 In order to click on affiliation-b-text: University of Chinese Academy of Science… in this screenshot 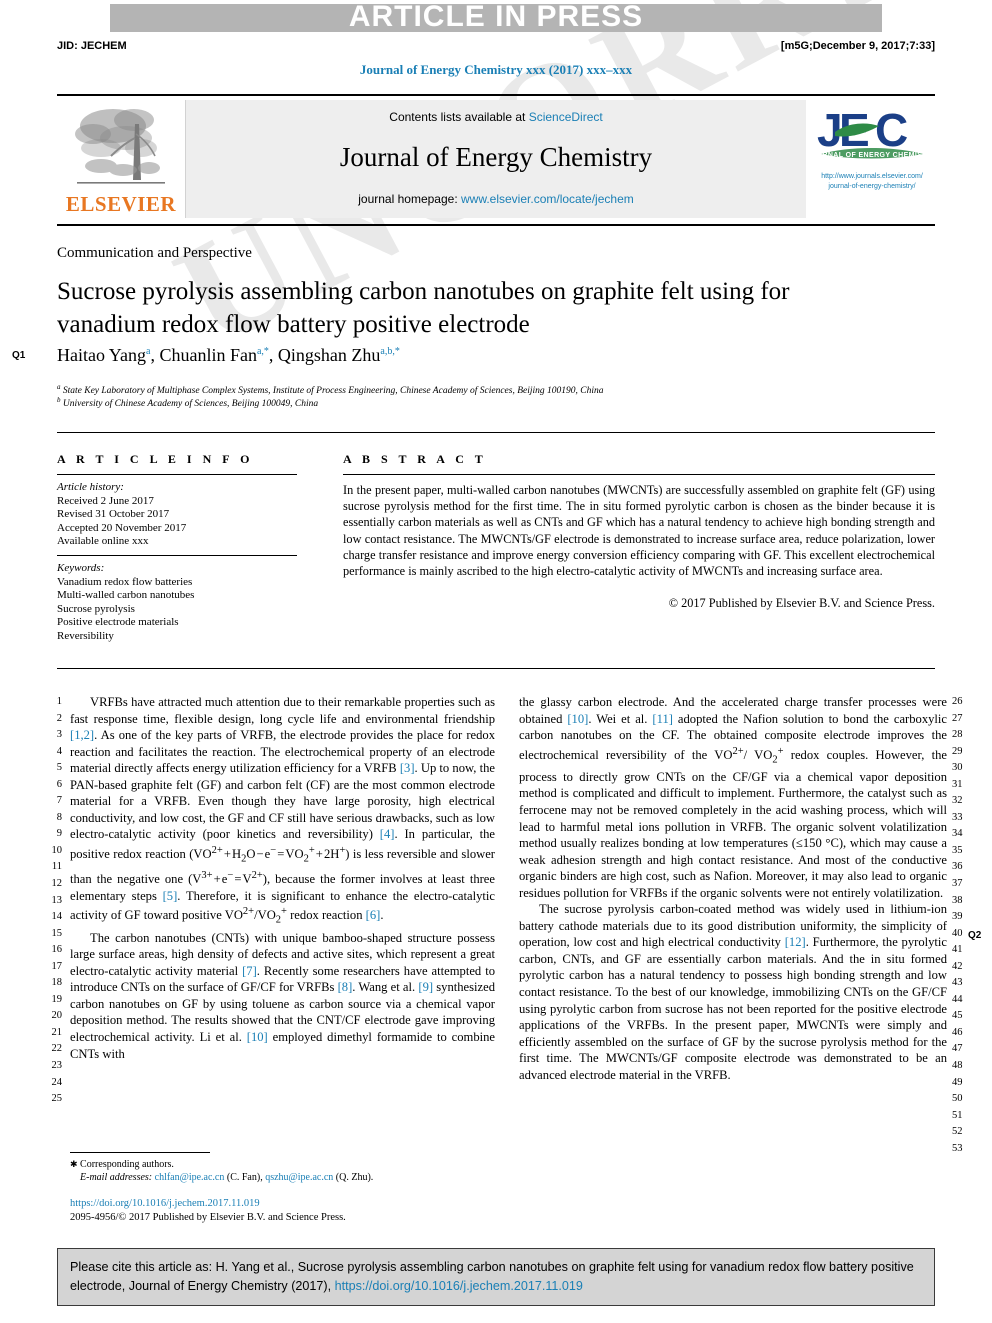, I will do `click(190, 404)`.